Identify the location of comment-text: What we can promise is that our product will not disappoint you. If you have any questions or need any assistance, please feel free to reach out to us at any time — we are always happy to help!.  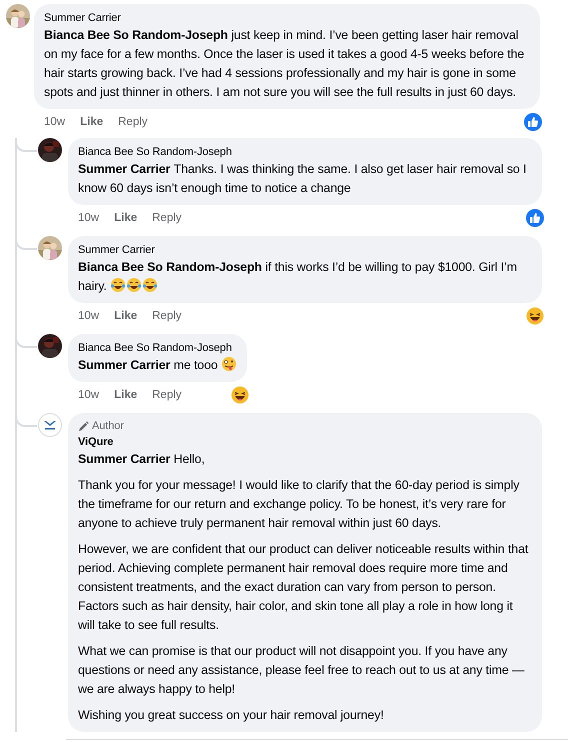
(302, 670).